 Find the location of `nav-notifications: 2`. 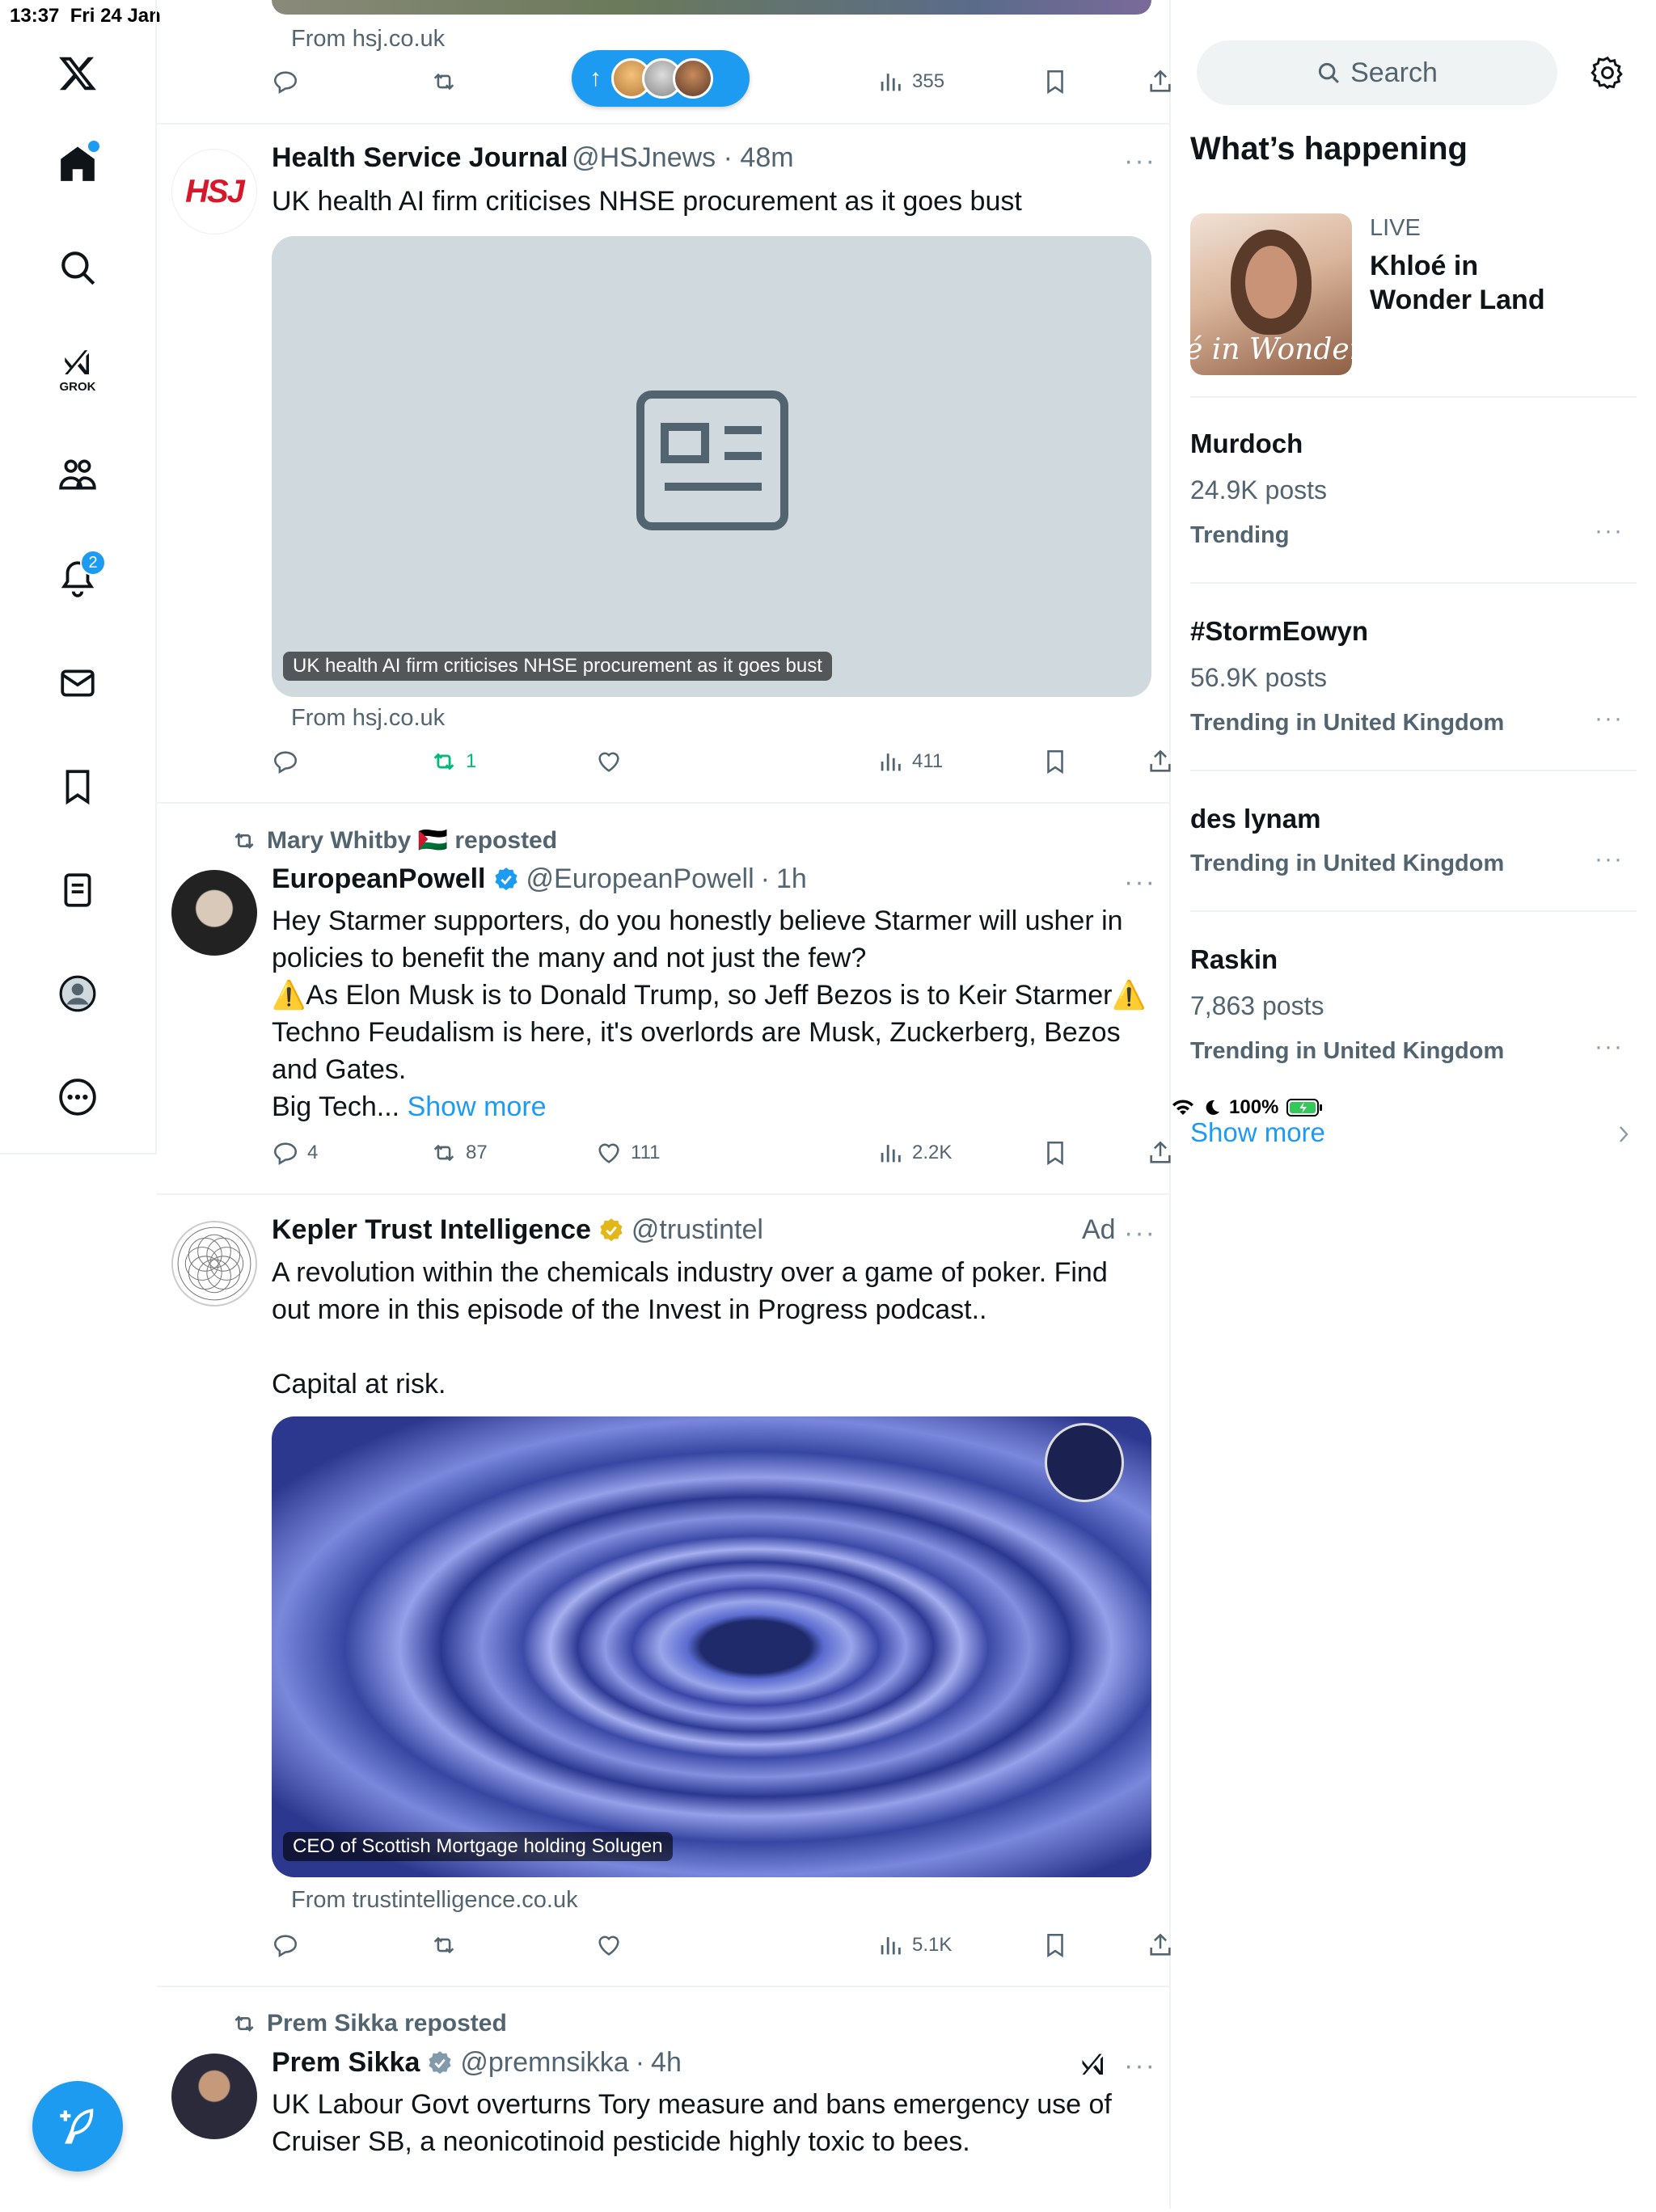

nav-notifications: 2 is located at coordinates (77, 578).